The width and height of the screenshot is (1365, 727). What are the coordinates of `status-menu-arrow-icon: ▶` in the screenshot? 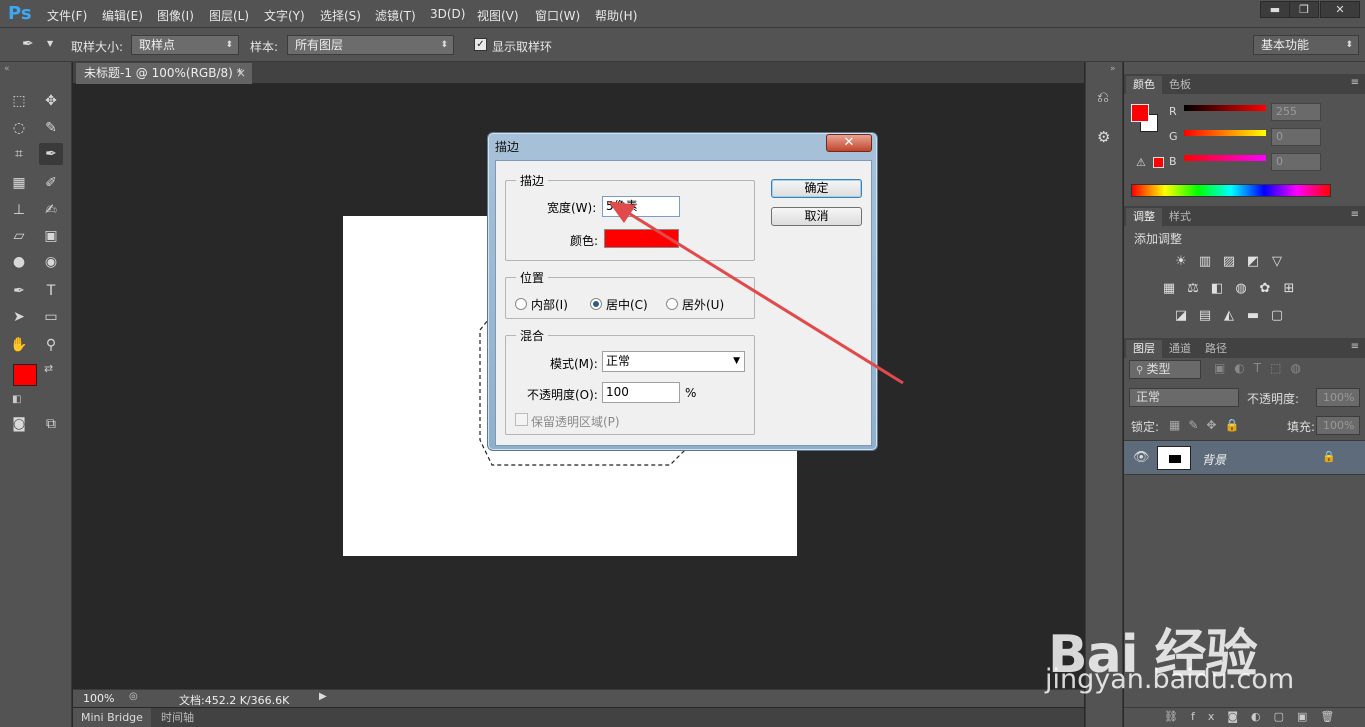 It's located at (323, 696).